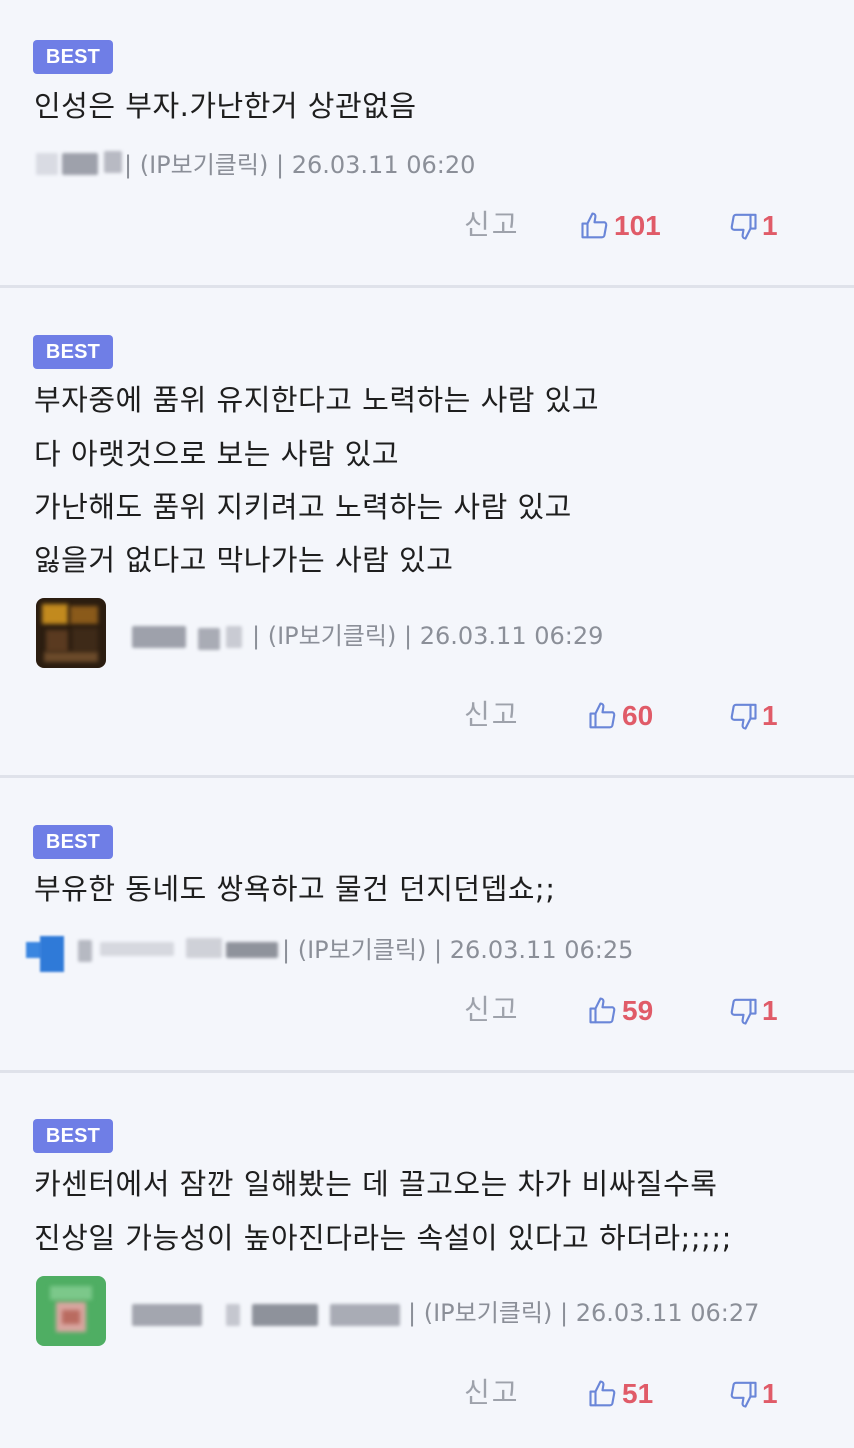 This screenshot has height=1448, width=854. What do you see at coordinates (225, 106) in the screenshot?
I see `comment-text: 인성은 부자.가난한거 상관없음` at bounding box center [225, 106].